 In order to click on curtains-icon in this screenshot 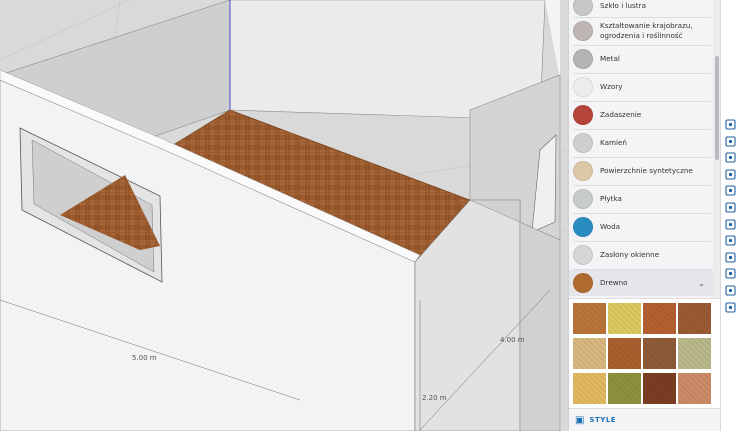, I will do `click(583, 255)`.